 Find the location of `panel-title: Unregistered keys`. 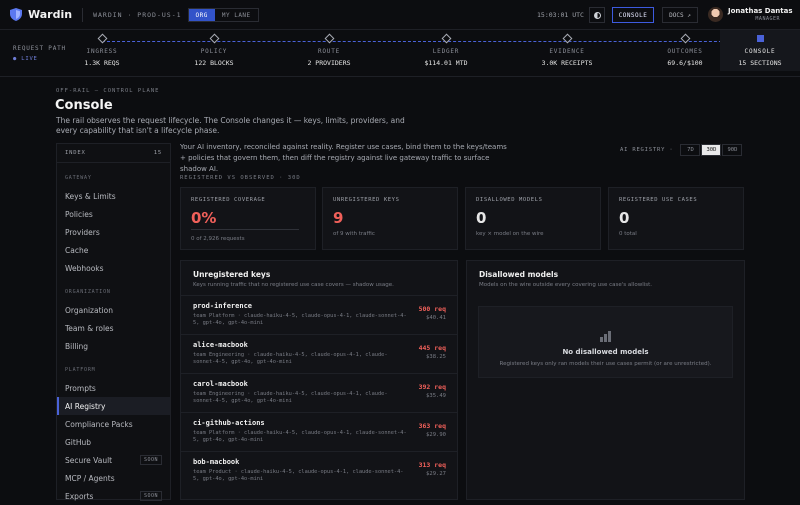

panel-title: Unregistered keys is located at coordinates (232, 274).